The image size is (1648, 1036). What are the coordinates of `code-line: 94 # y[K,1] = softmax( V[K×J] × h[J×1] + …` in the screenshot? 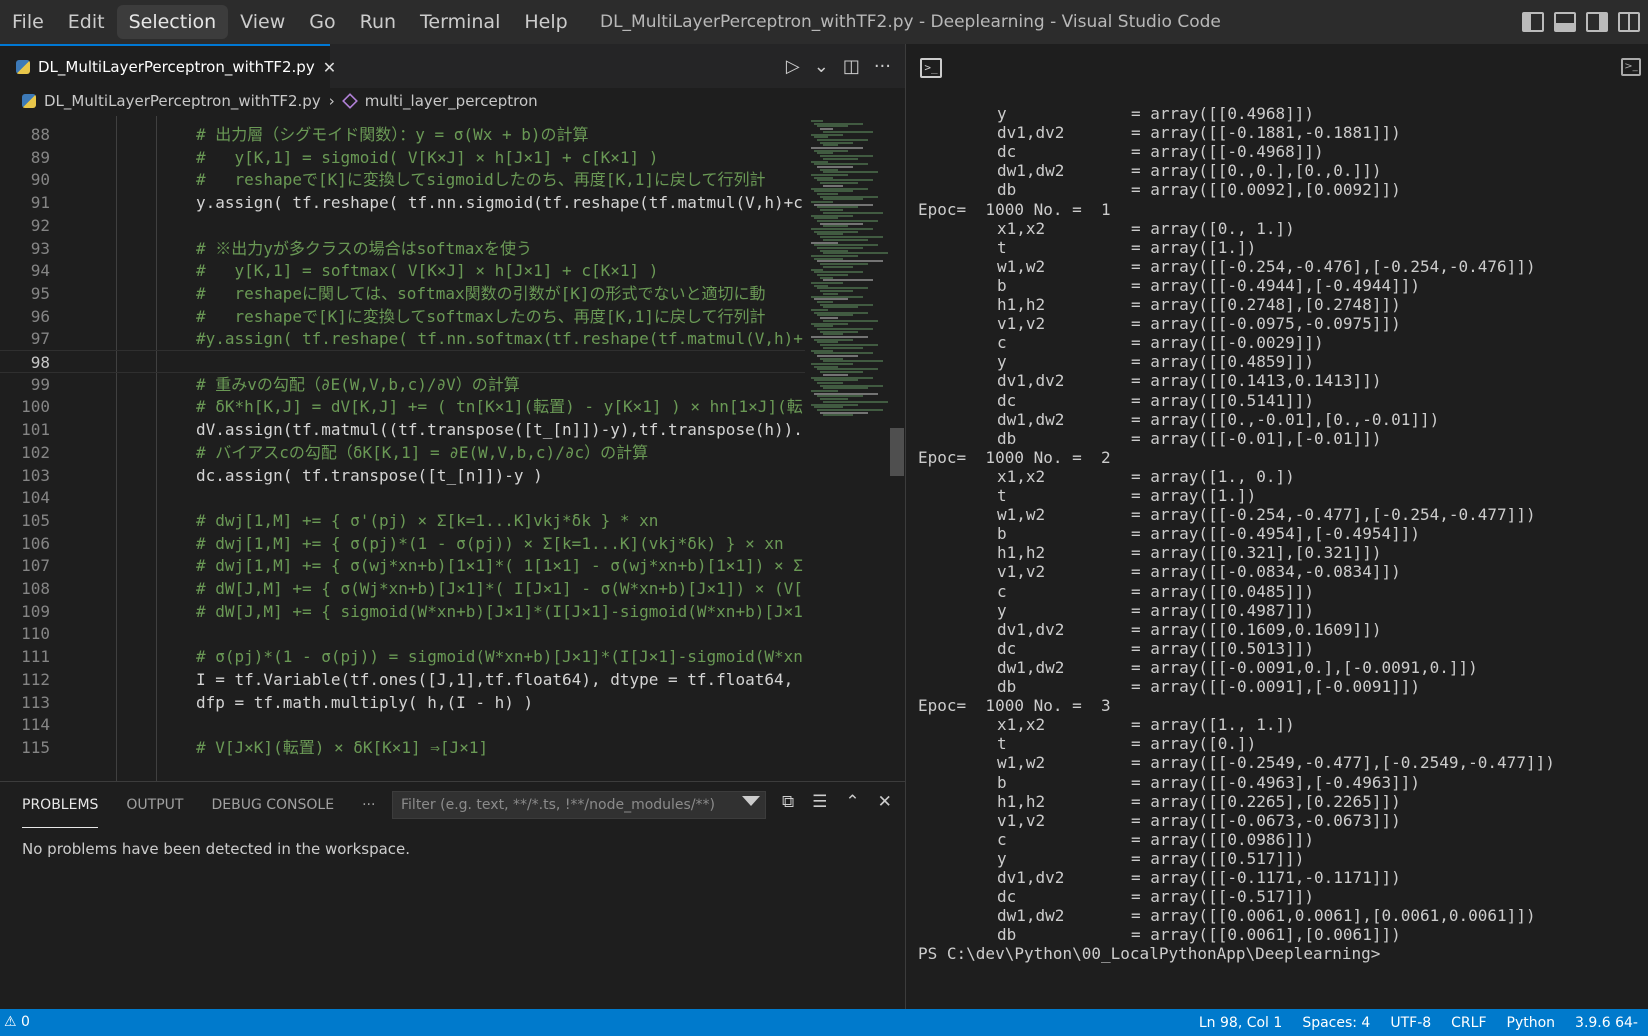 It's located at (402, 270).